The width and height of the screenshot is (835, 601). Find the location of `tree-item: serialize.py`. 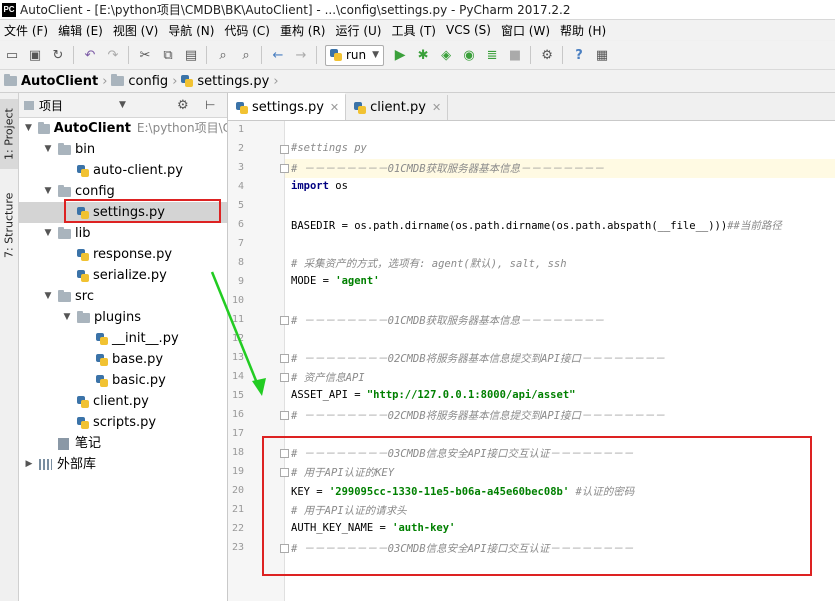

tree-item: serialize.py is located at coordinates (123, 275).